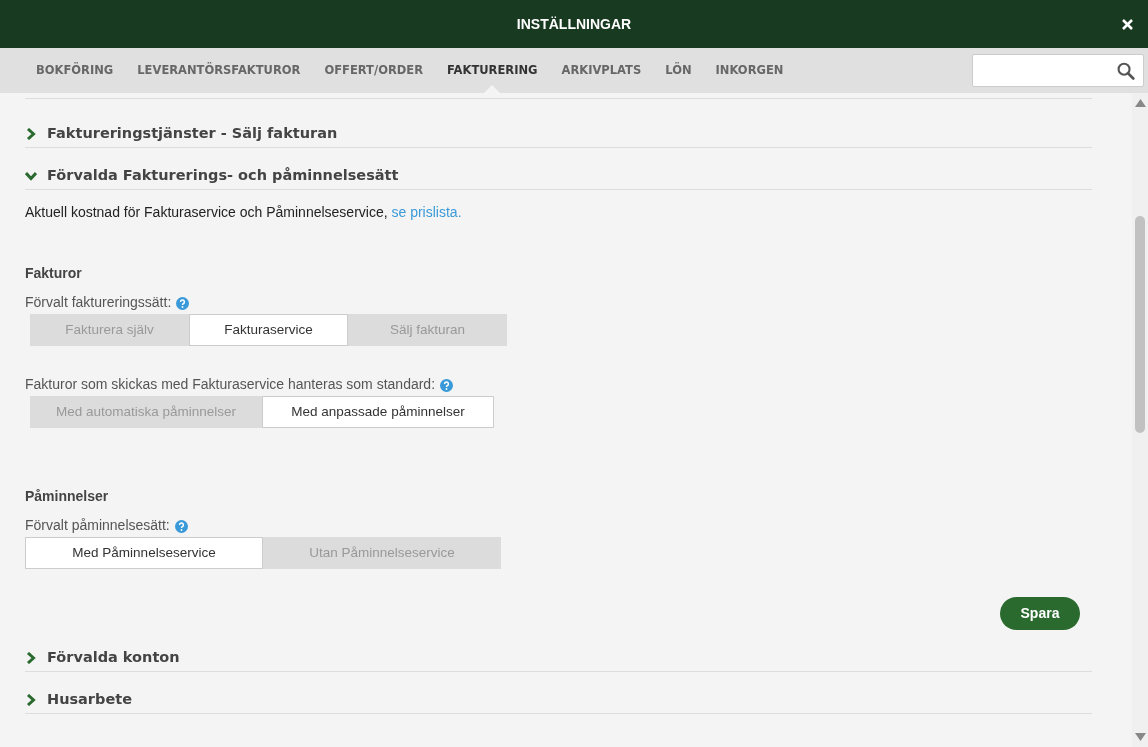 This screenshot has height=747, width=1148. What do you see at coordinates (601, 70) in the screenshot?
I see `tab: ARKIVPLATS` at bounding box center [601, 70].